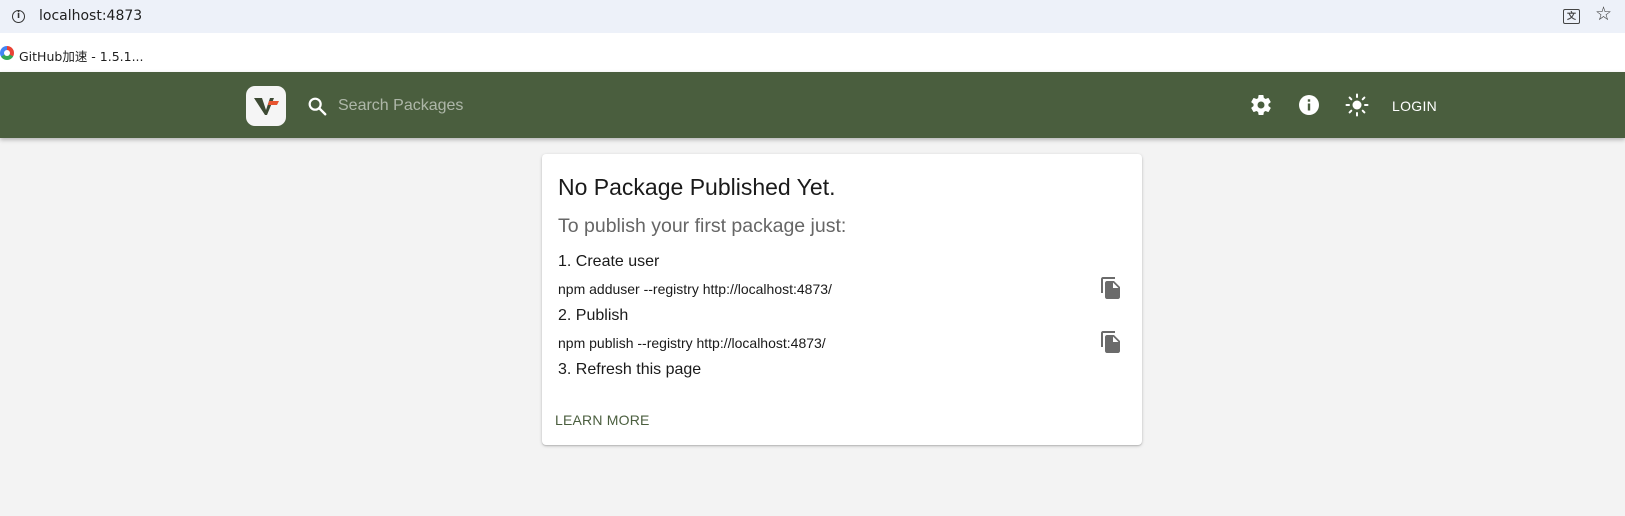  Describe the element at coordinates (538, 106) in the screenshot. I see `search-input` at that location.